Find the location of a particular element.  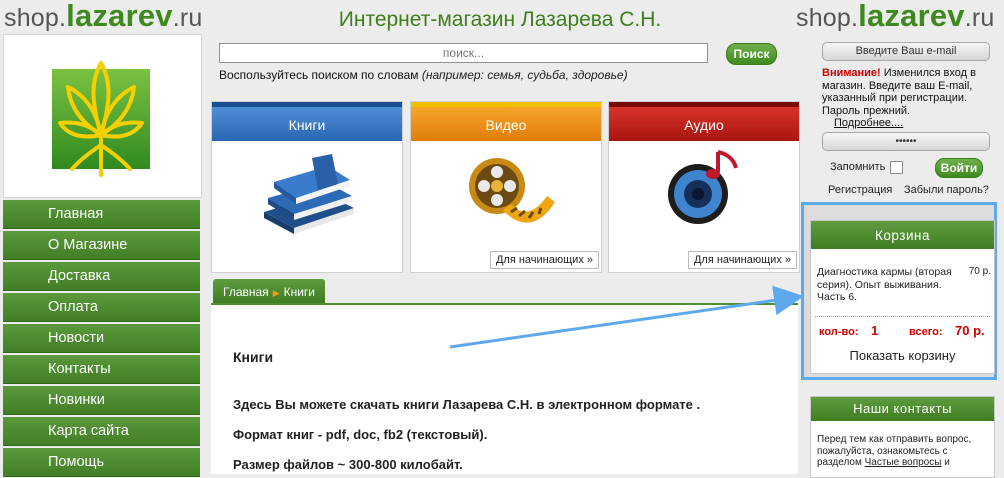

site-logo-left: shop.lazarev.ru is located at coordinates (103, 17).